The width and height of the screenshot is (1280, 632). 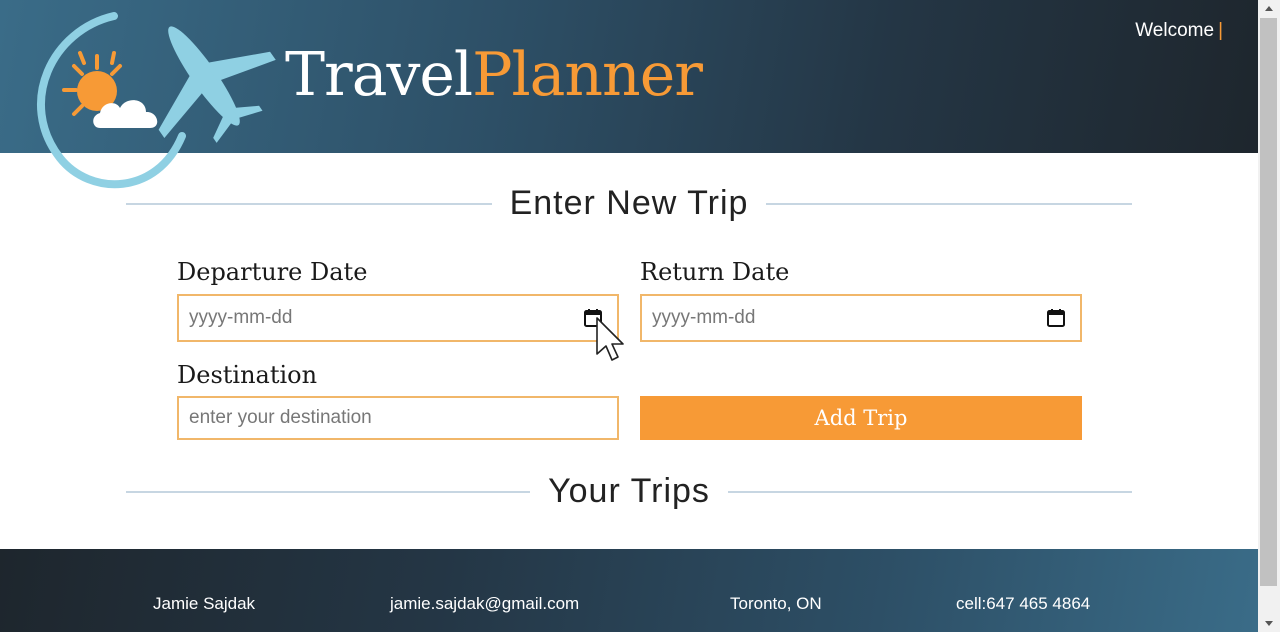 I want to click on destination-placeholder: enter your destination, so click(x=280, y=417).